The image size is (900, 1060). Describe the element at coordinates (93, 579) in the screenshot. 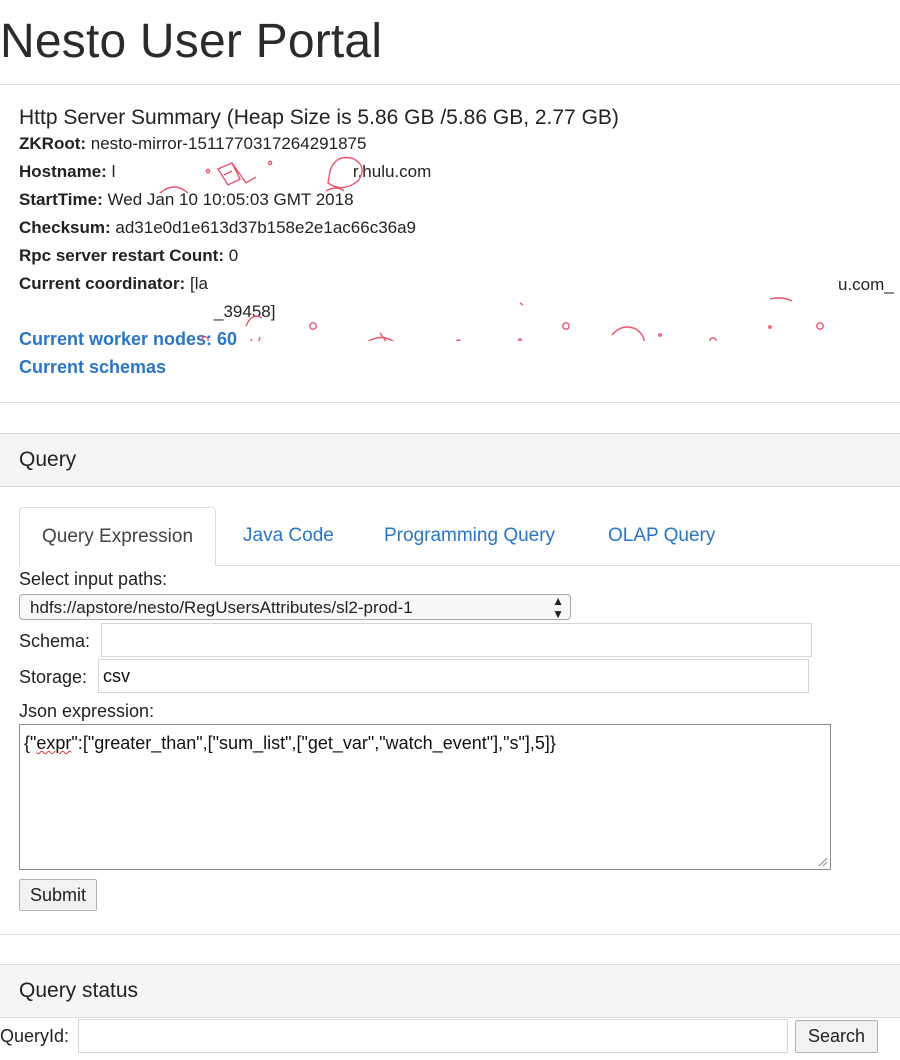

I see `input-paths-label: Select input paths:` at that location.